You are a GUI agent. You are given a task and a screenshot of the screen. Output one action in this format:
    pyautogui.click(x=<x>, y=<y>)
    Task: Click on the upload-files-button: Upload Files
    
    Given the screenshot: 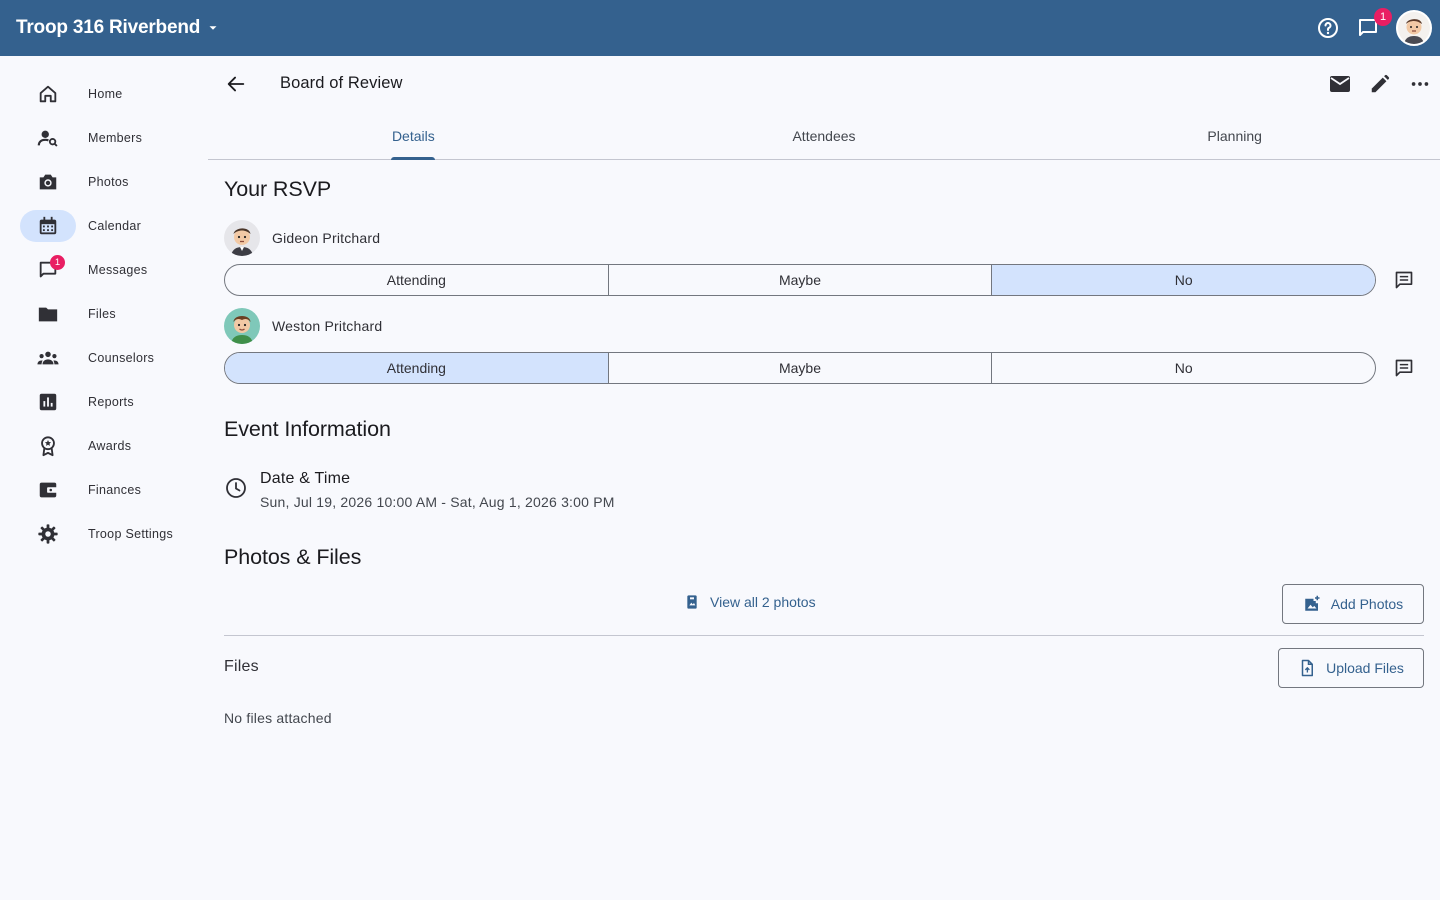 What is the action you would take?
    pyautogui.click(x=1351, y=668)
    